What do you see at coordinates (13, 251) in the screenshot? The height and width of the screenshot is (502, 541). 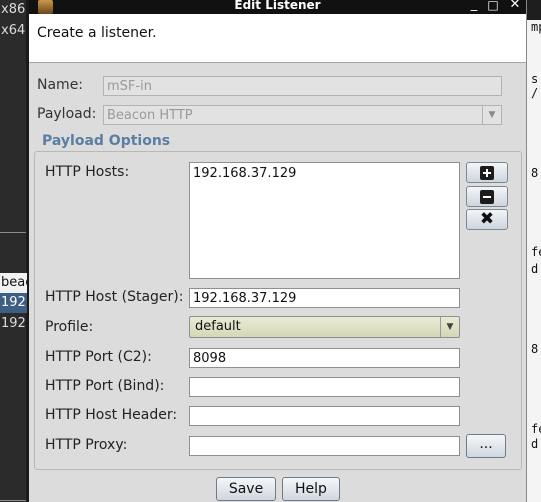 I see `background-table: x86 x64 beac 192 192` at bounding box center [13, 251].